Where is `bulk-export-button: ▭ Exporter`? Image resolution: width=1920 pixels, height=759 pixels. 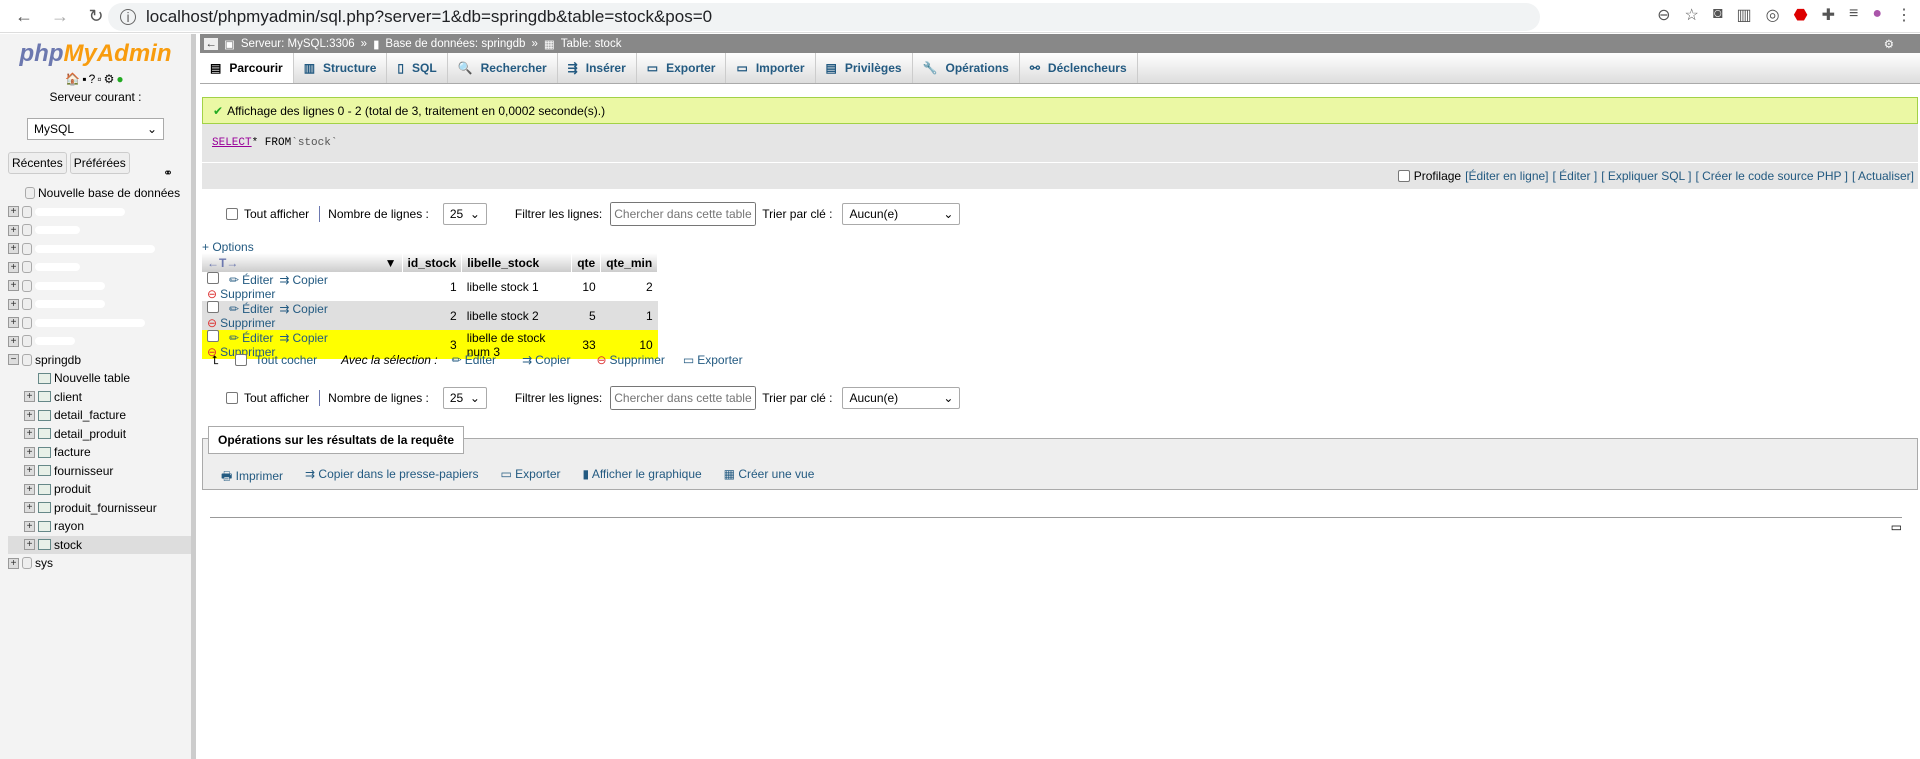 bulk-export-button: ▭ Exporter is located at coordinates (713, 360).